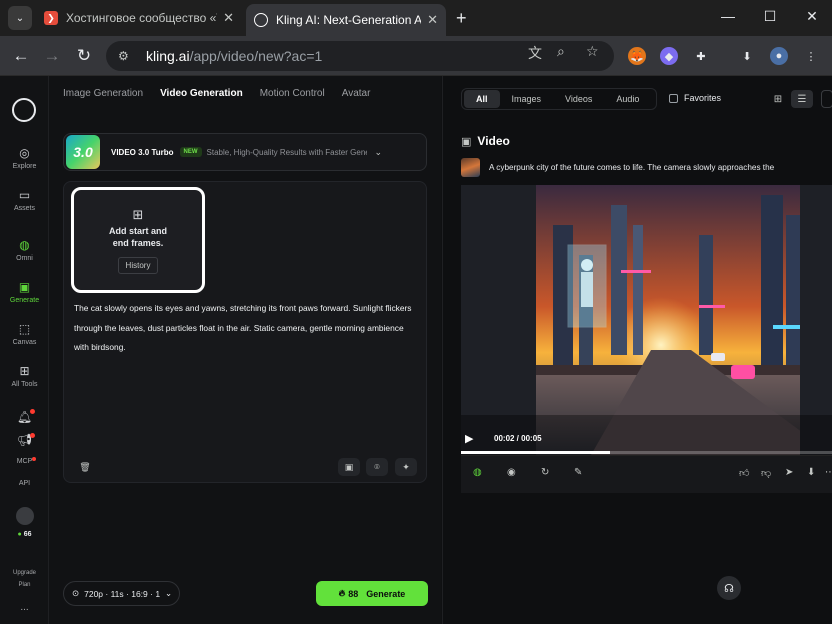 The height and width of the screenshot is (624, 832). I want to click on maximize-button: ☐, so click(770, 16).